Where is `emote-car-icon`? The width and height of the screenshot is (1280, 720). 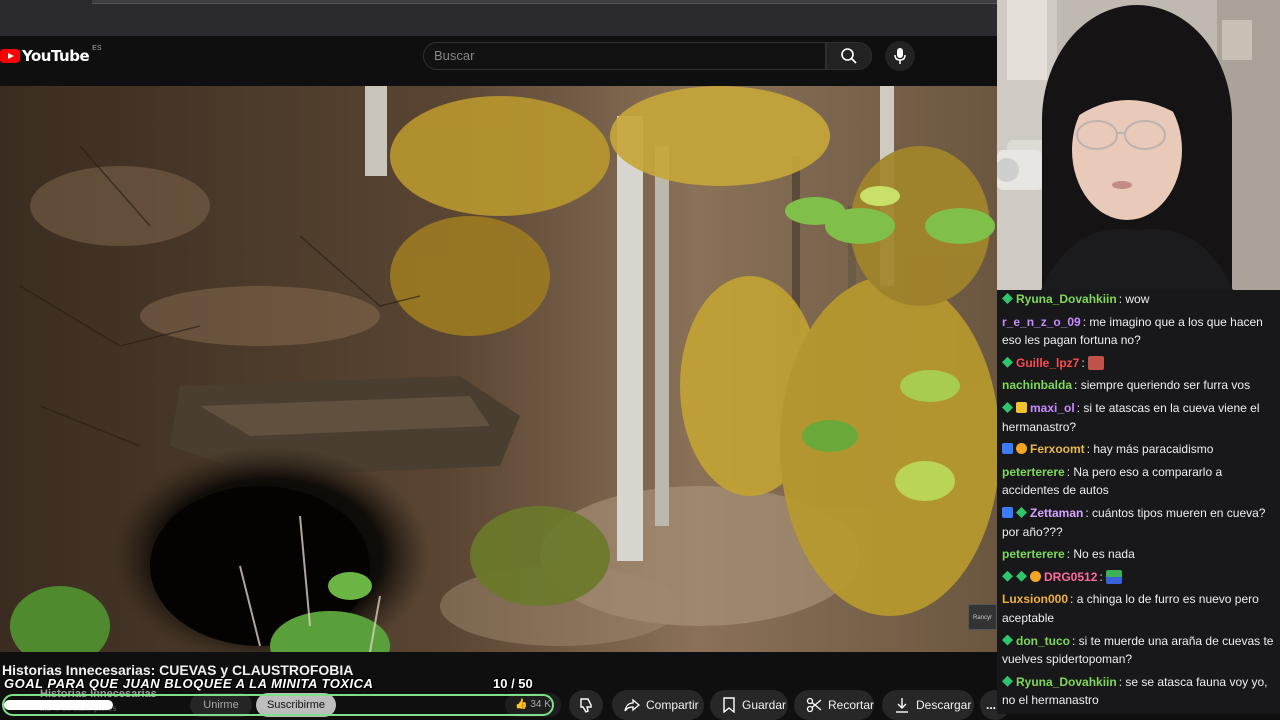 emote-car-icon is located at coordinates (1114, 576).